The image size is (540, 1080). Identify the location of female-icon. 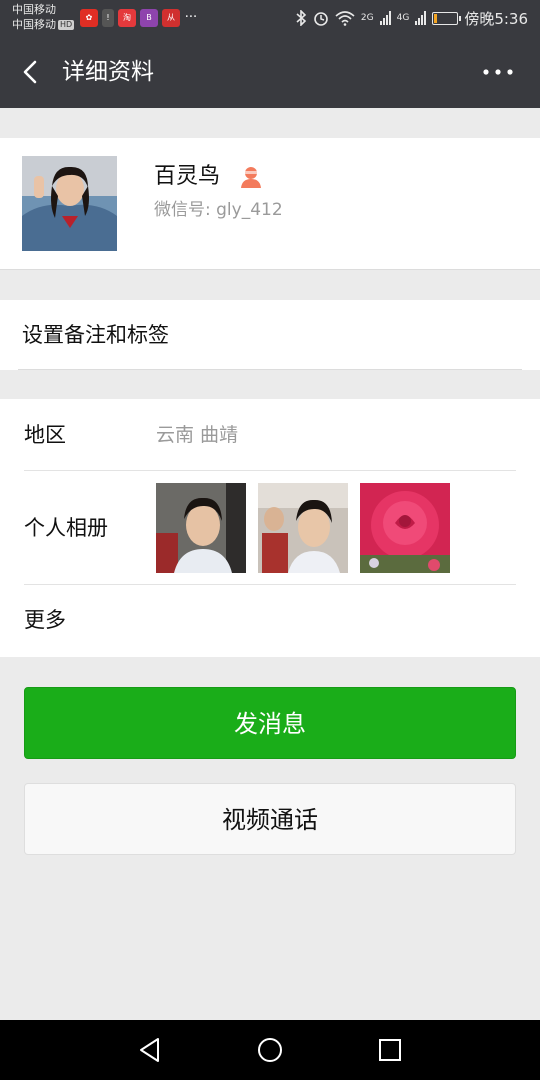
(251, 177).